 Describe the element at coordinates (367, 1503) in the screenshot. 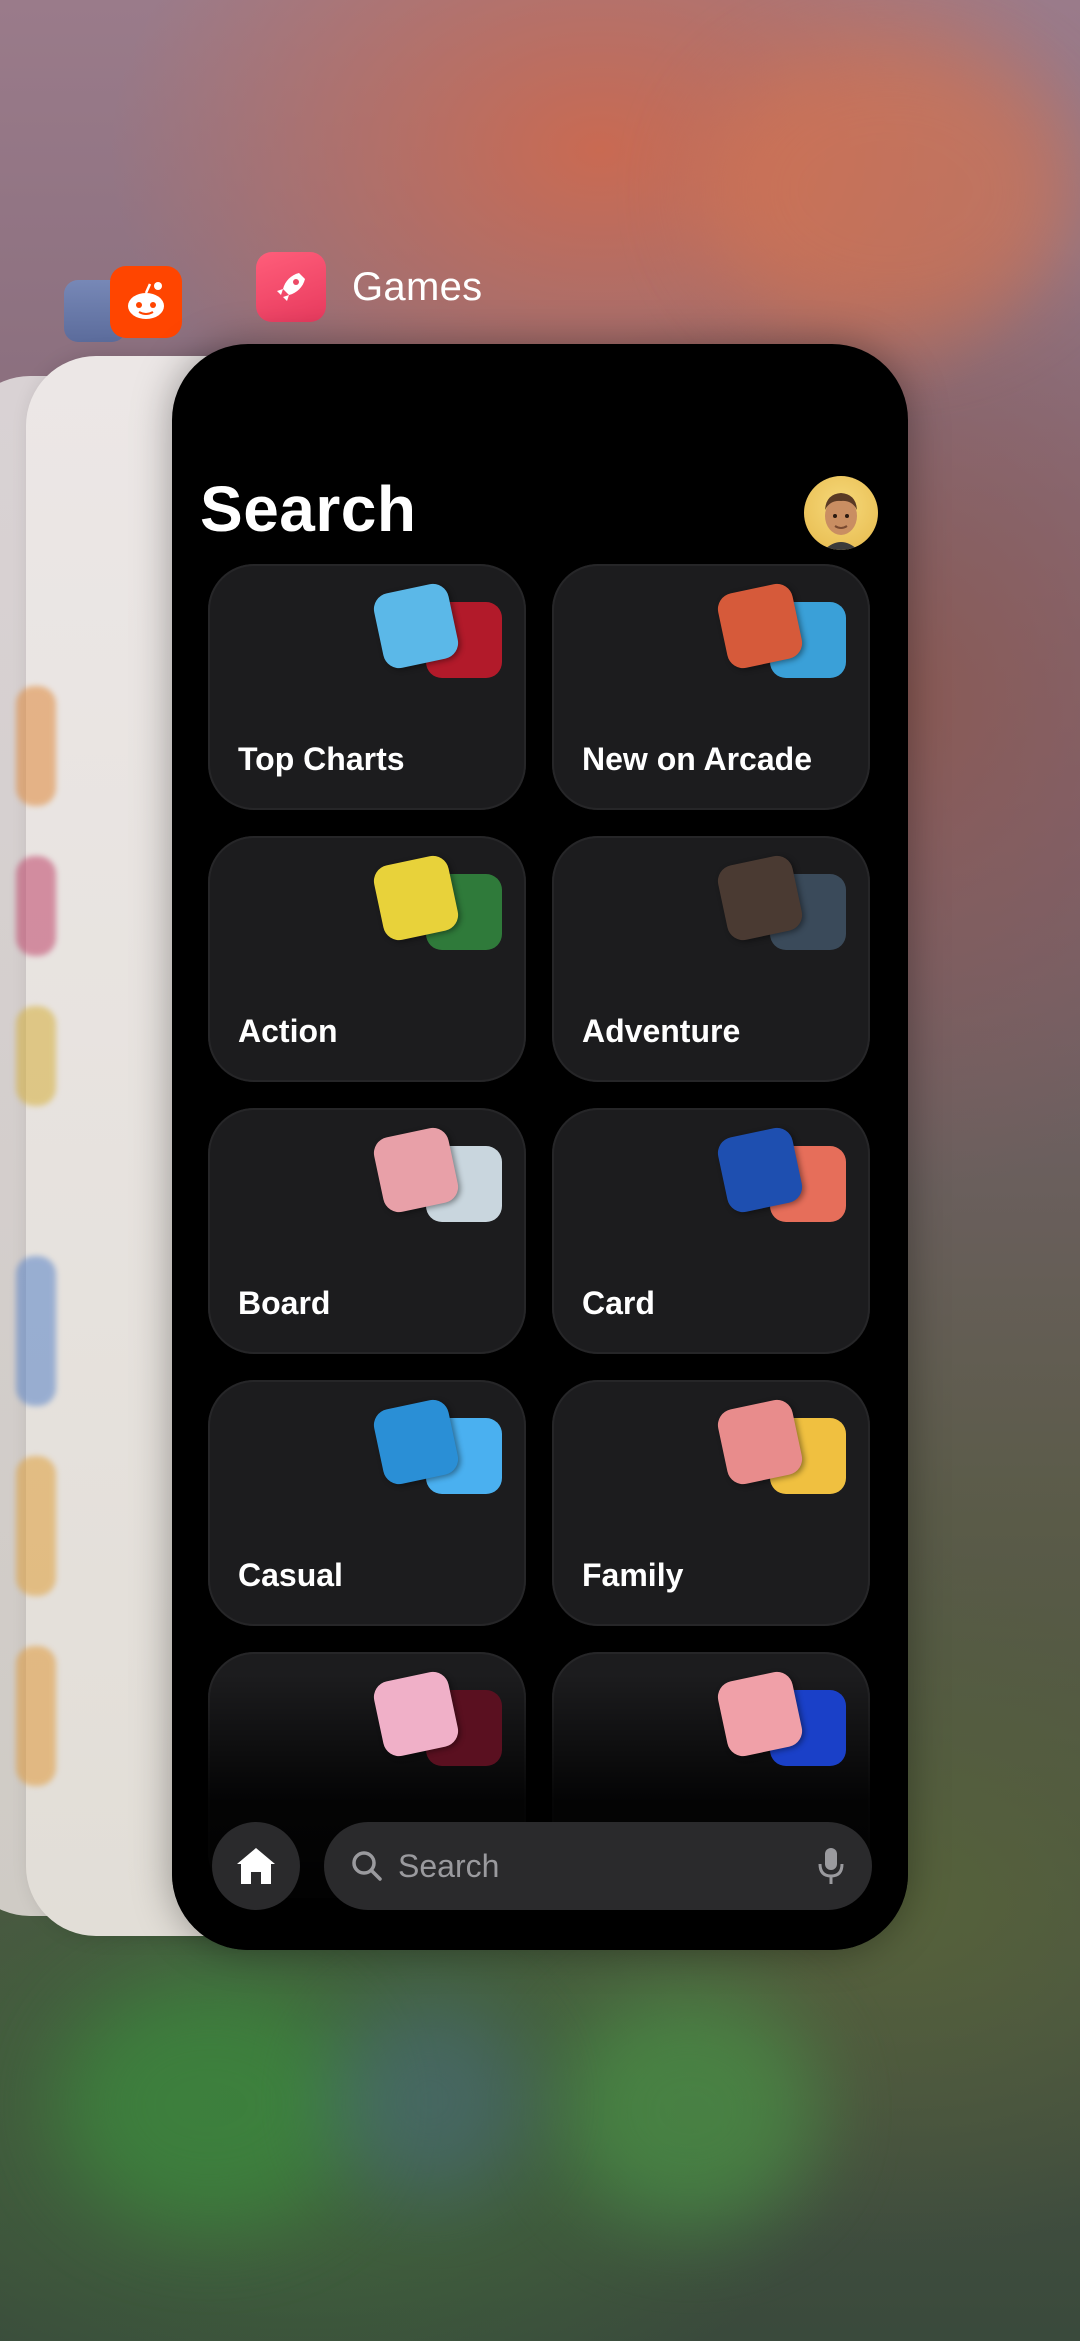

I see `category-tile-casual: Casual` at that location.